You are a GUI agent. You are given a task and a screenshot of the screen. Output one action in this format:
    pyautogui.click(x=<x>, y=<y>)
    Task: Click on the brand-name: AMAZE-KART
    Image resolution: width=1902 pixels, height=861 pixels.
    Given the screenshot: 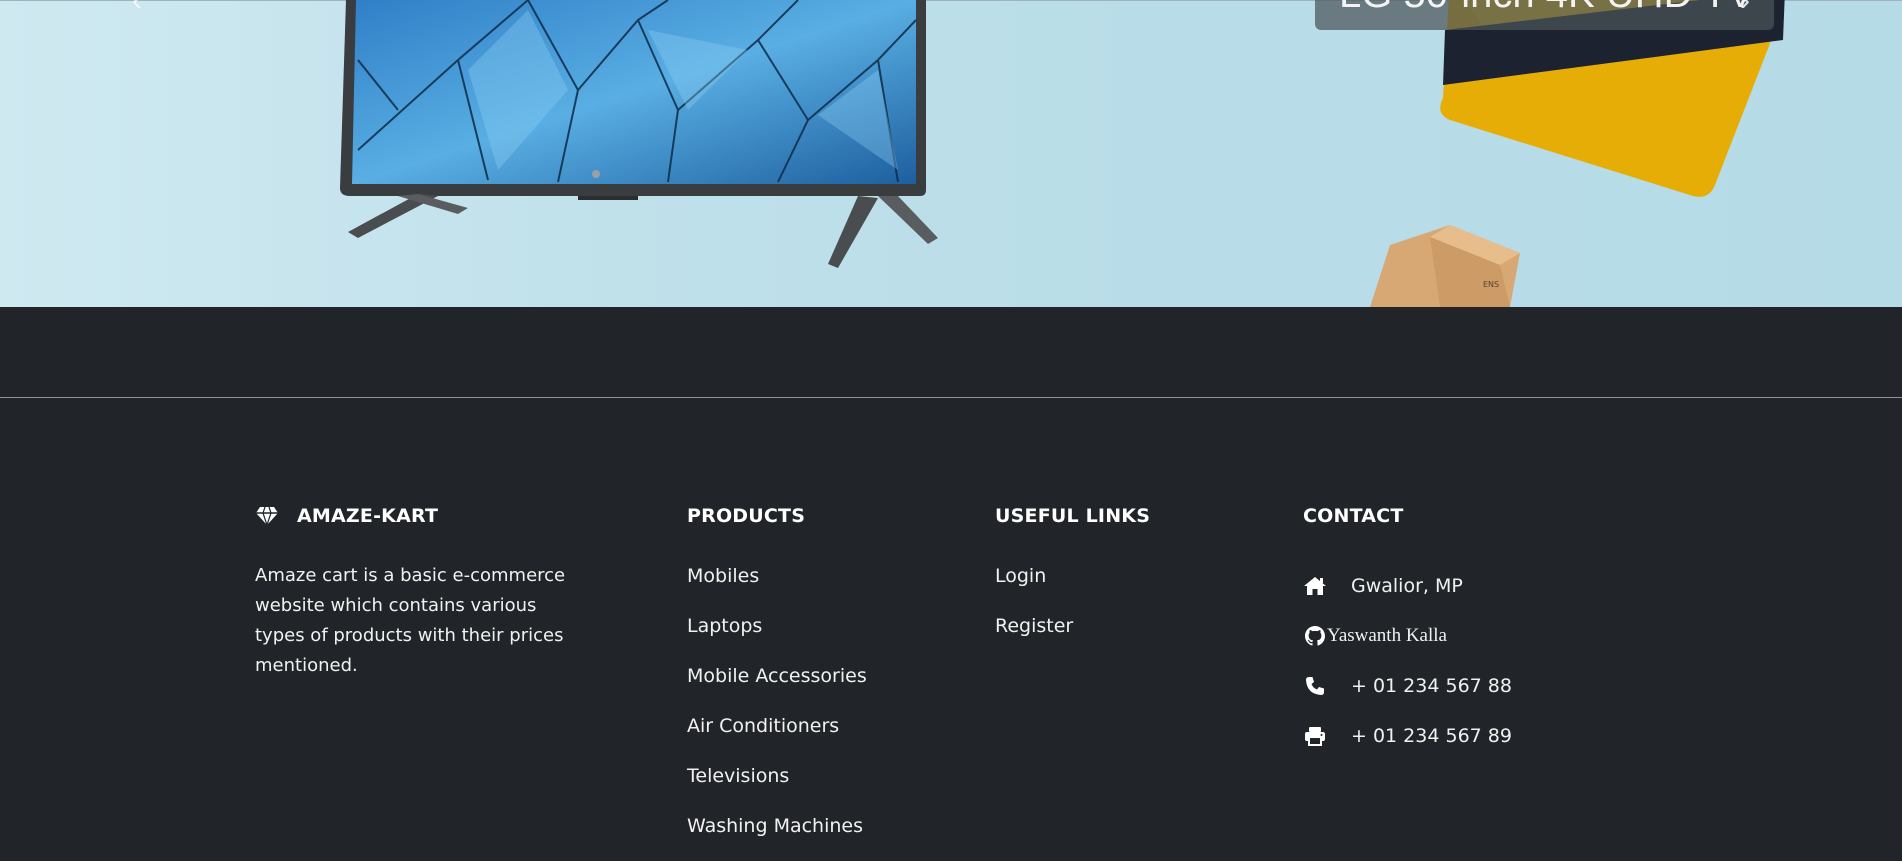 What is the action you would take?
    pyautogui.click(x=368, y=516)
    